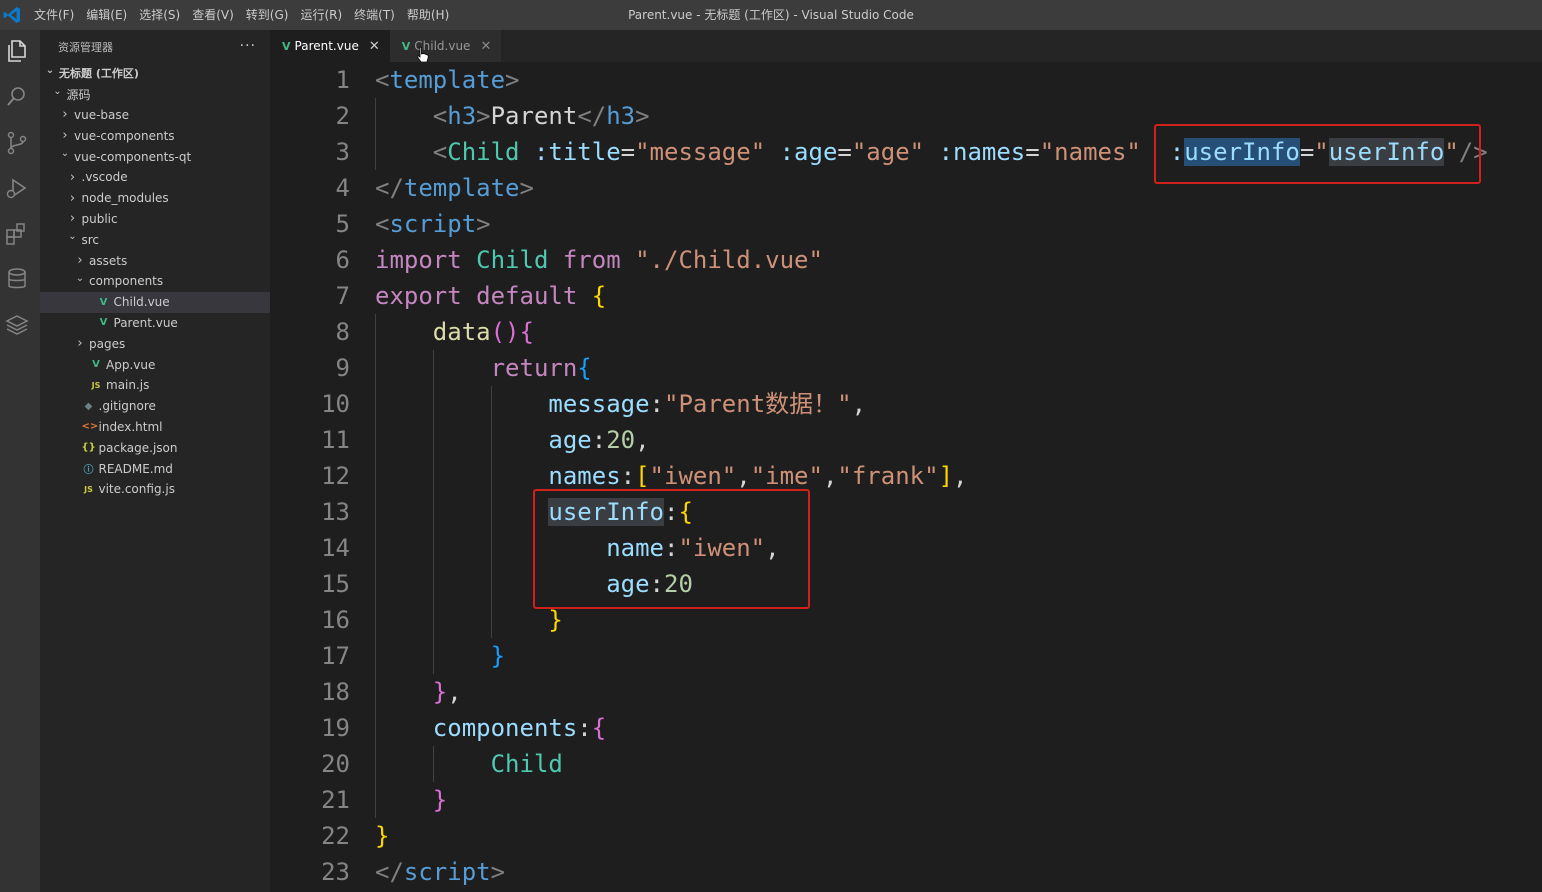 The image size is (1542, 892). Describe the element at coordinates (103, 323) in the screenshot. I see `vue-file-icon: V` at that location.